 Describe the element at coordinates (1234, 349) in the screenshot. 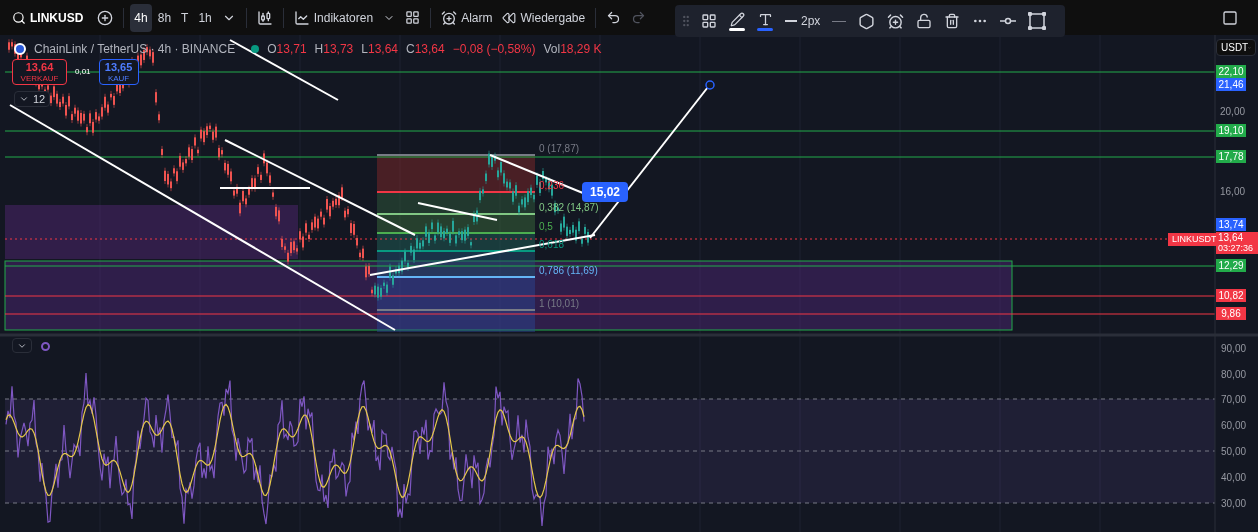

I see `rsi-tick: 90,00` at that location.